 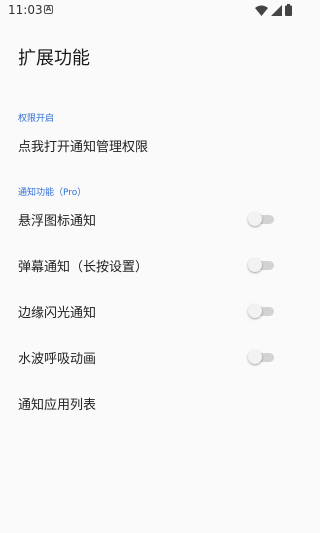 I want to click on cell-signal-icon, so click(x=276, y=10).